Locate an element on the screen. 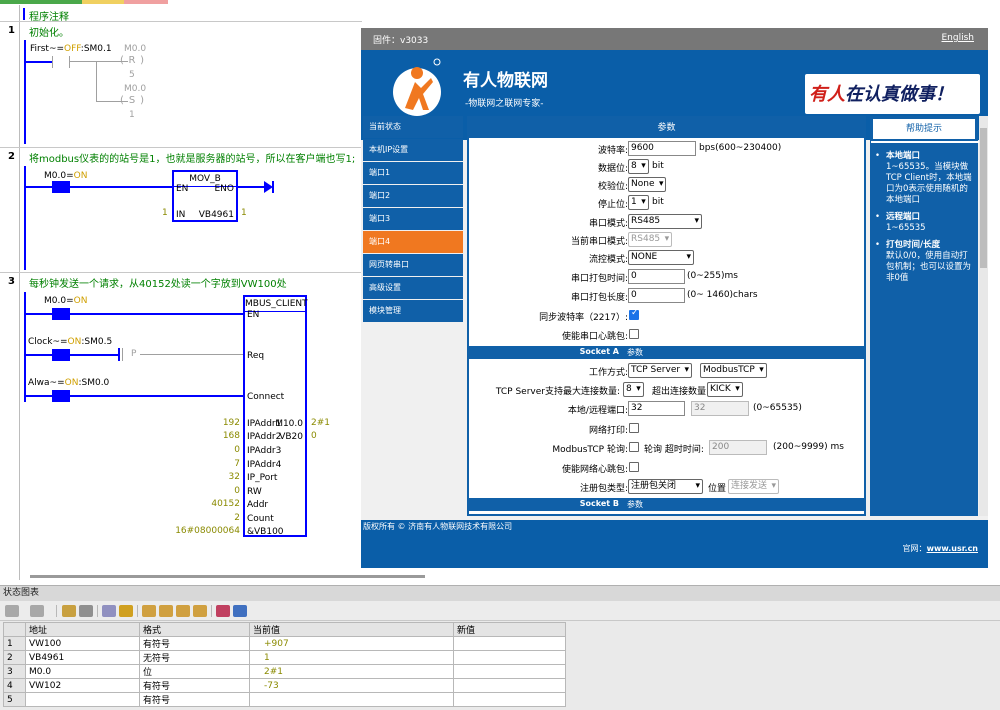  table-row: 5 有符号 is located at coordinates (284, 699).